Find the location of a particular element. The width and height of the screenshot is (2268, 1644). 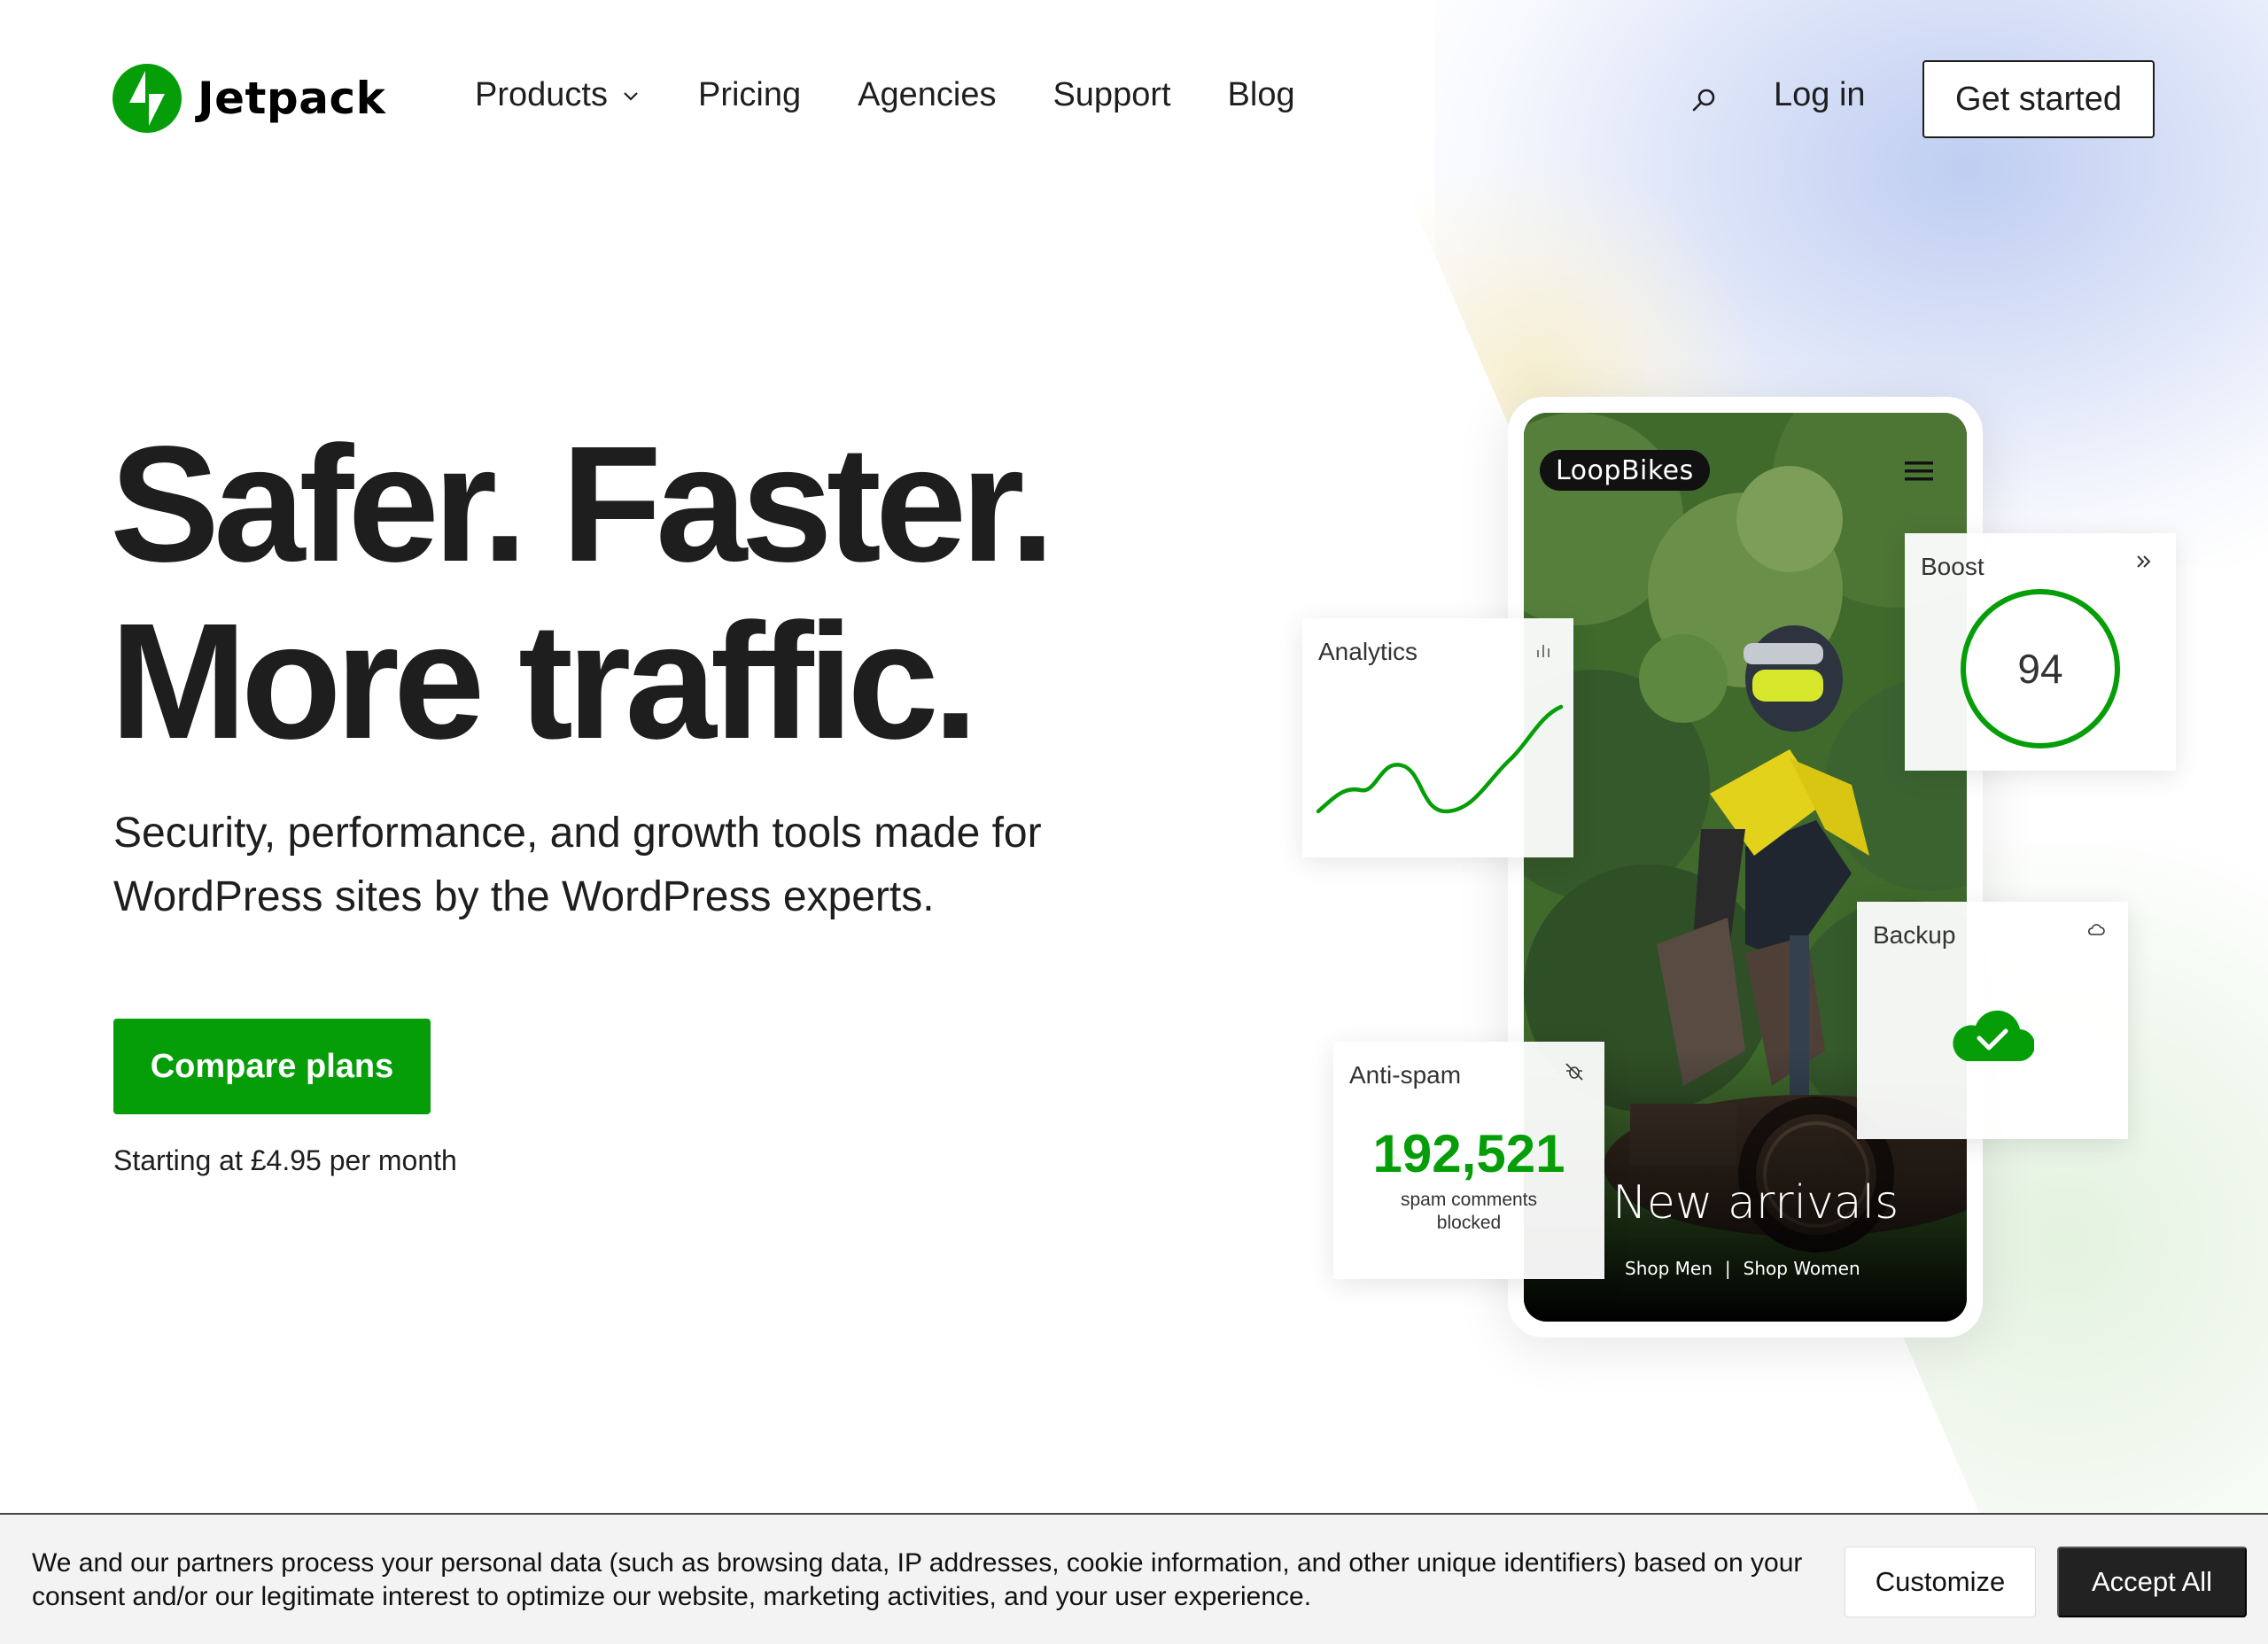

boost-card-title: Boost is located at coordinates (1952, 566).